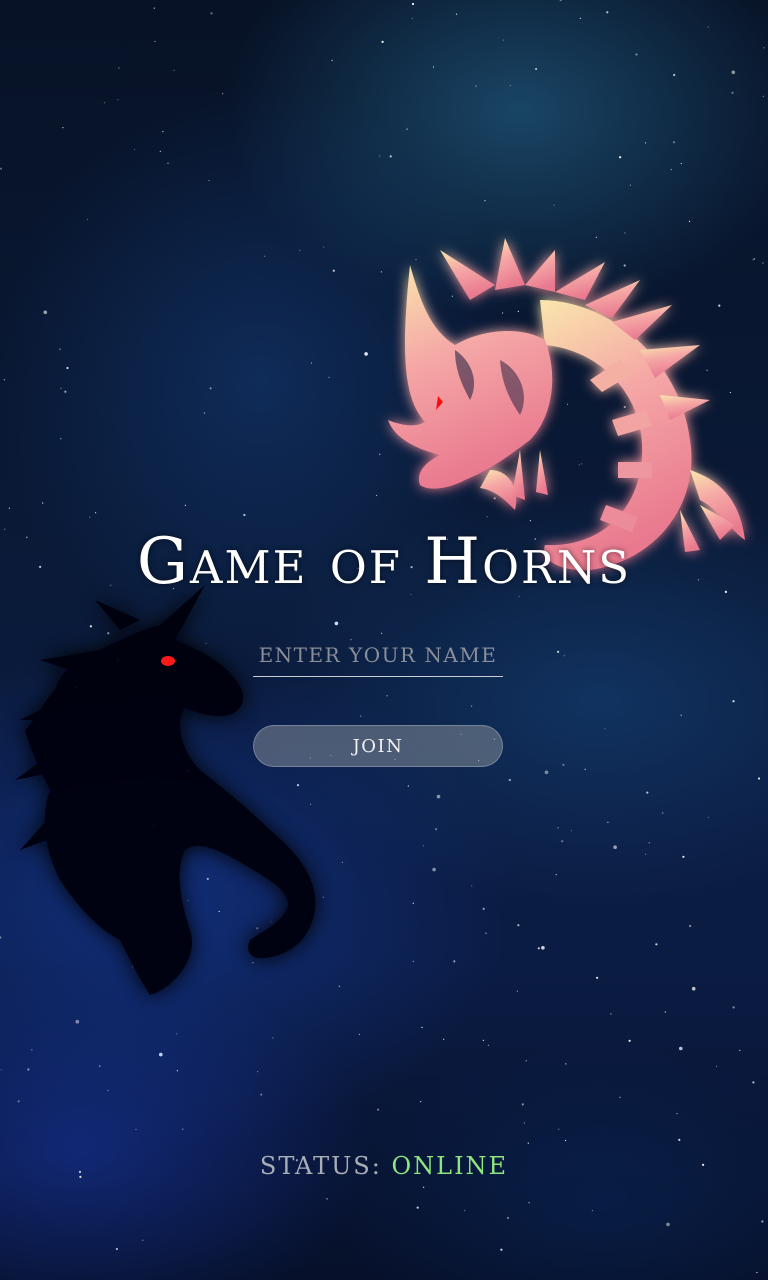 This screenshot has width=768, height=1280. I want to click on game-title: Game of Horns, so click(384, 562).